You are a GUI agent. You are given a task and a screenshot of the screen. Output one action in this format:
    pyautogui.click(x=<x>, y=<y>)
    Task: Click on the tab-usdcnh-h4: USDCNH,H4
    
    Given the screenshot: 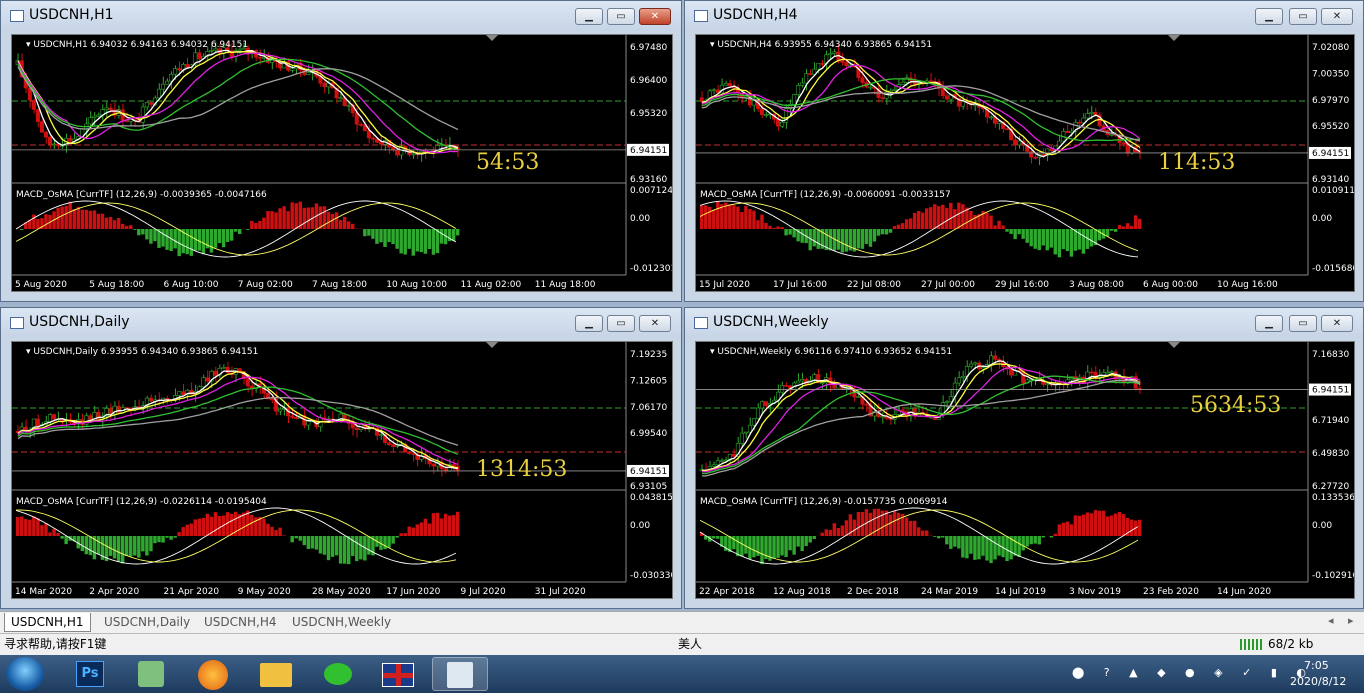 What is the action you would take?
    pyautogui.click(x=240, y=622)
    